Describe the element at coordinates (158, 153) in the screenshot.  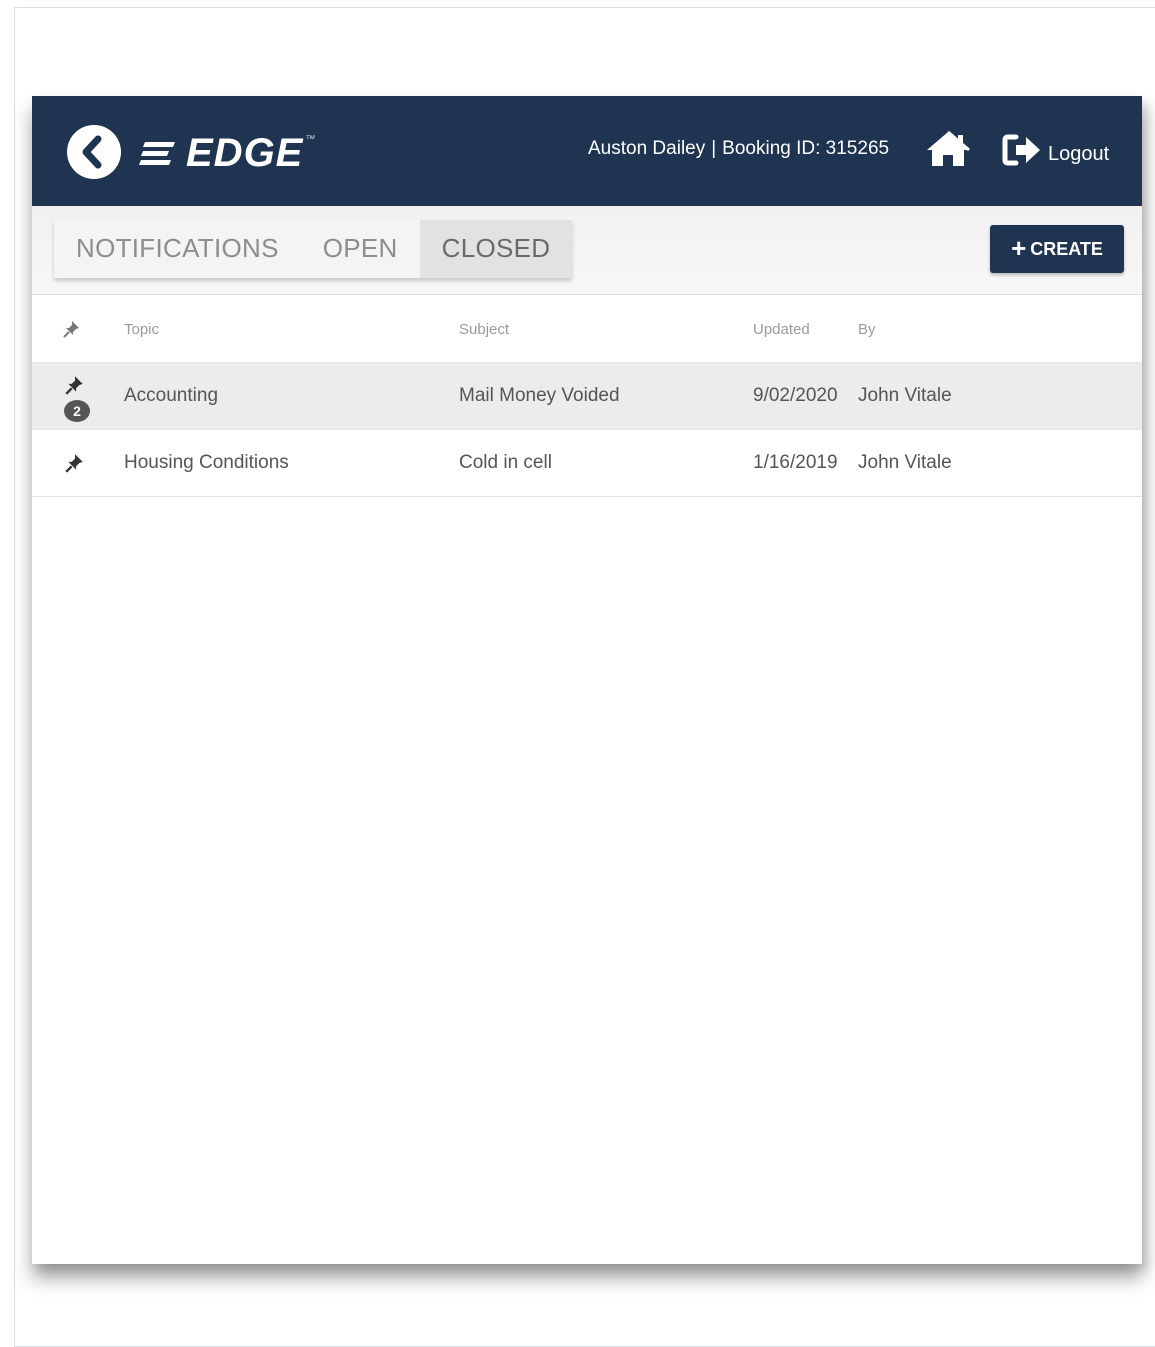
I see `logo-bars-icon` at that location.